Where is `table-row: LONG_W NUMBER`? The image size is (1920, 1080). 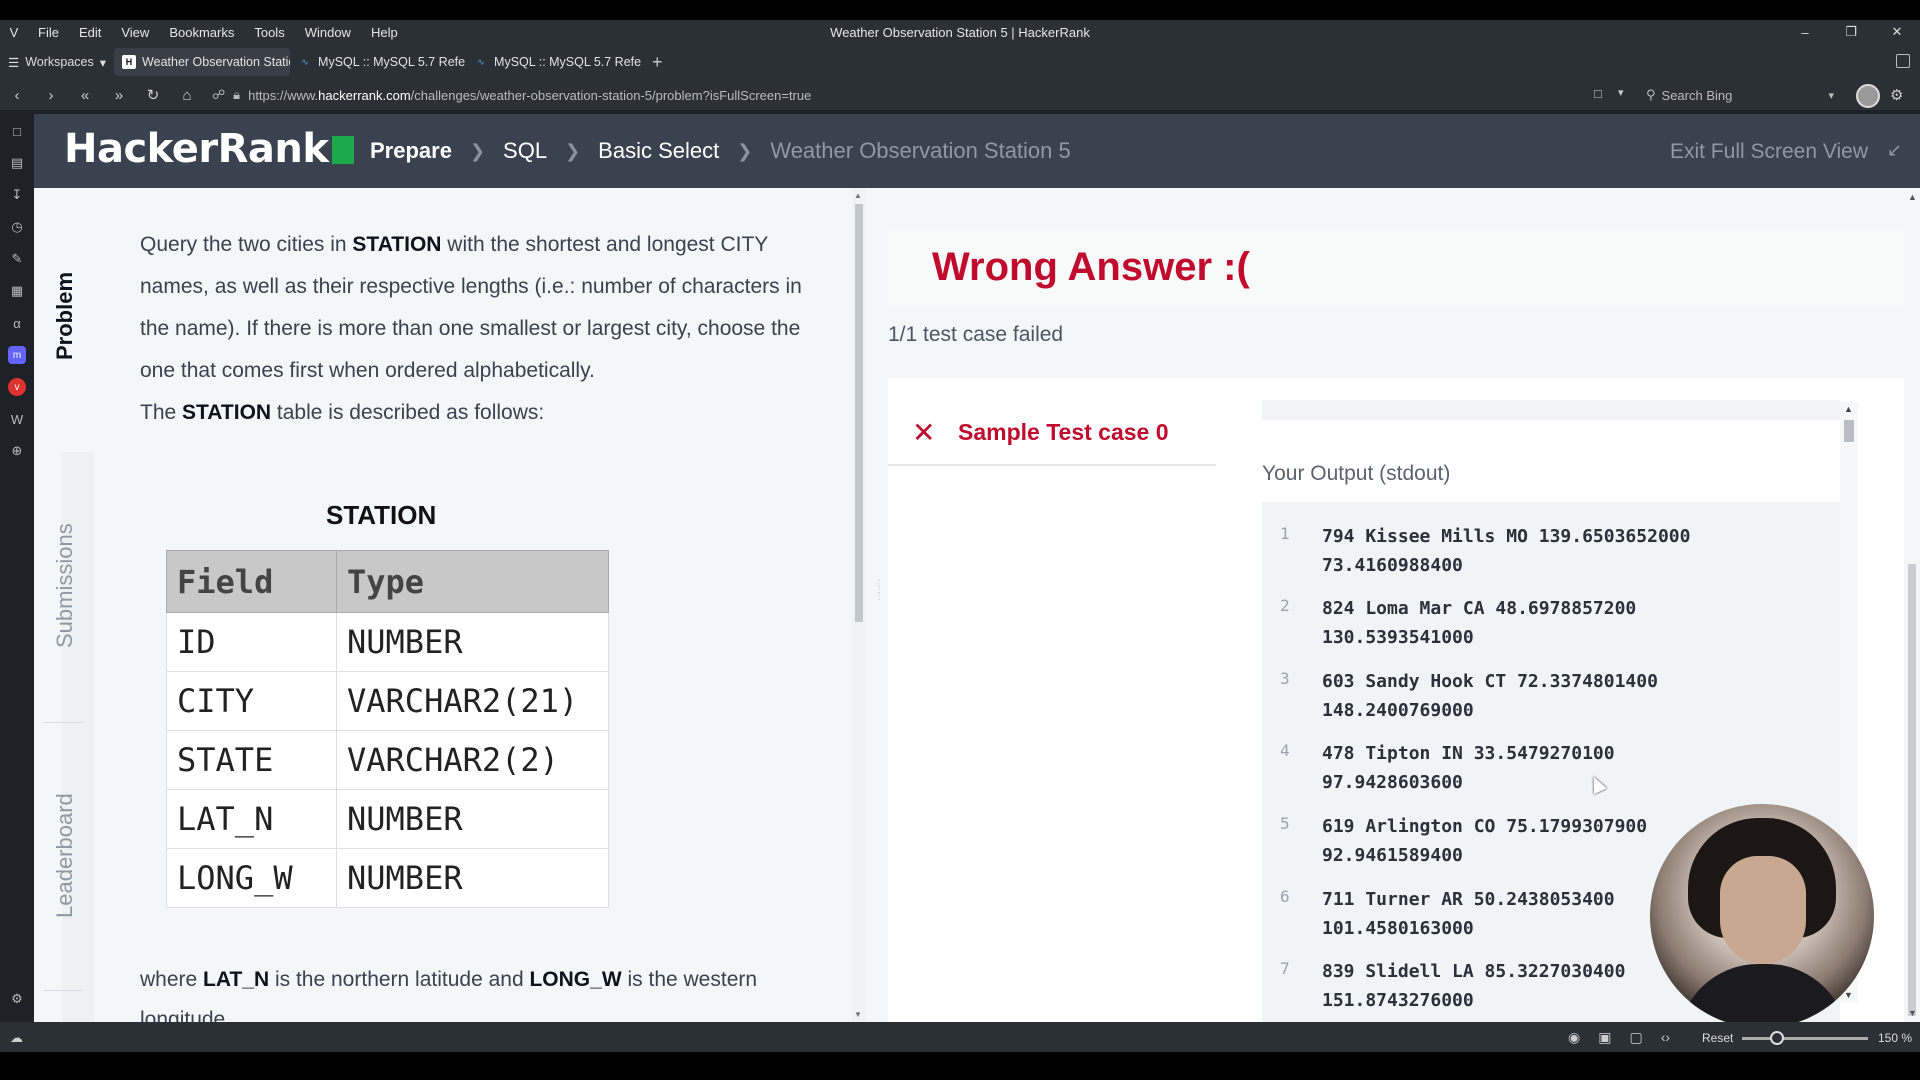 table-row: LONG_W NUMBER is located at coordinates (387, 878).